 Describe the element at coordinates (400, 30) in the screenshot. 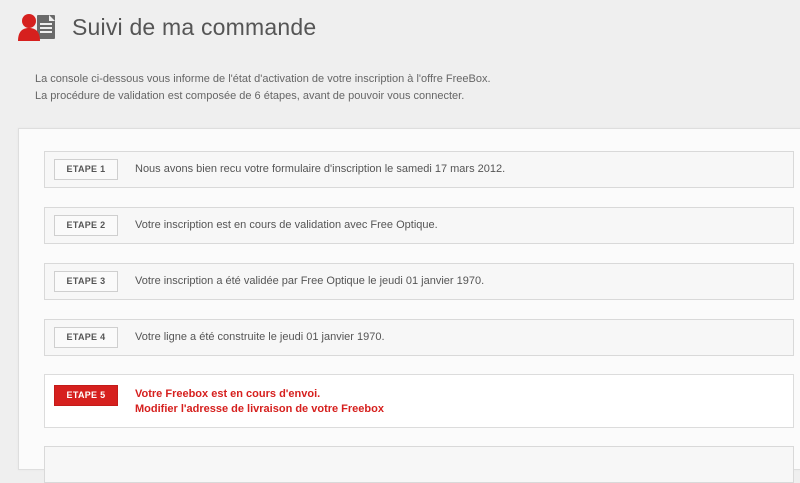

I see `page-header: Suivi de ma commande` at that location.